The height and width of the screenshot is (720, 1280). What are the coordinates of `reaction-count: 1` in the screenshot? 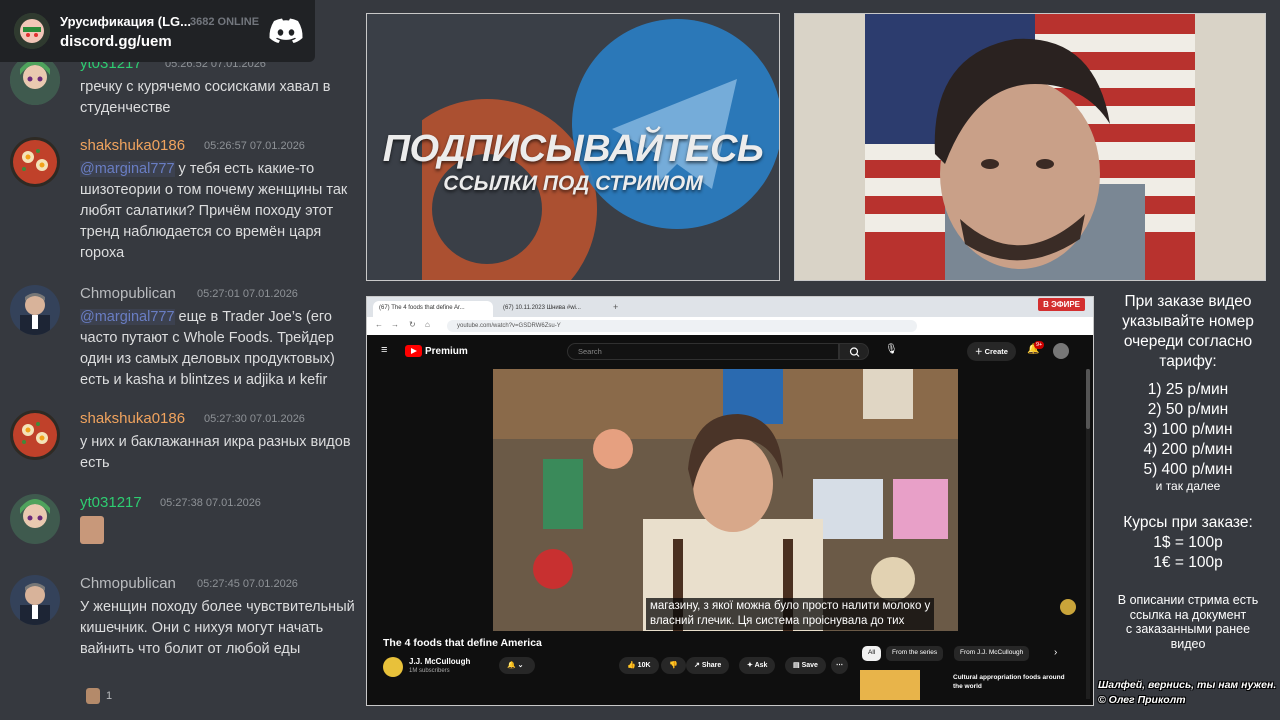 It's located at (109, 696).